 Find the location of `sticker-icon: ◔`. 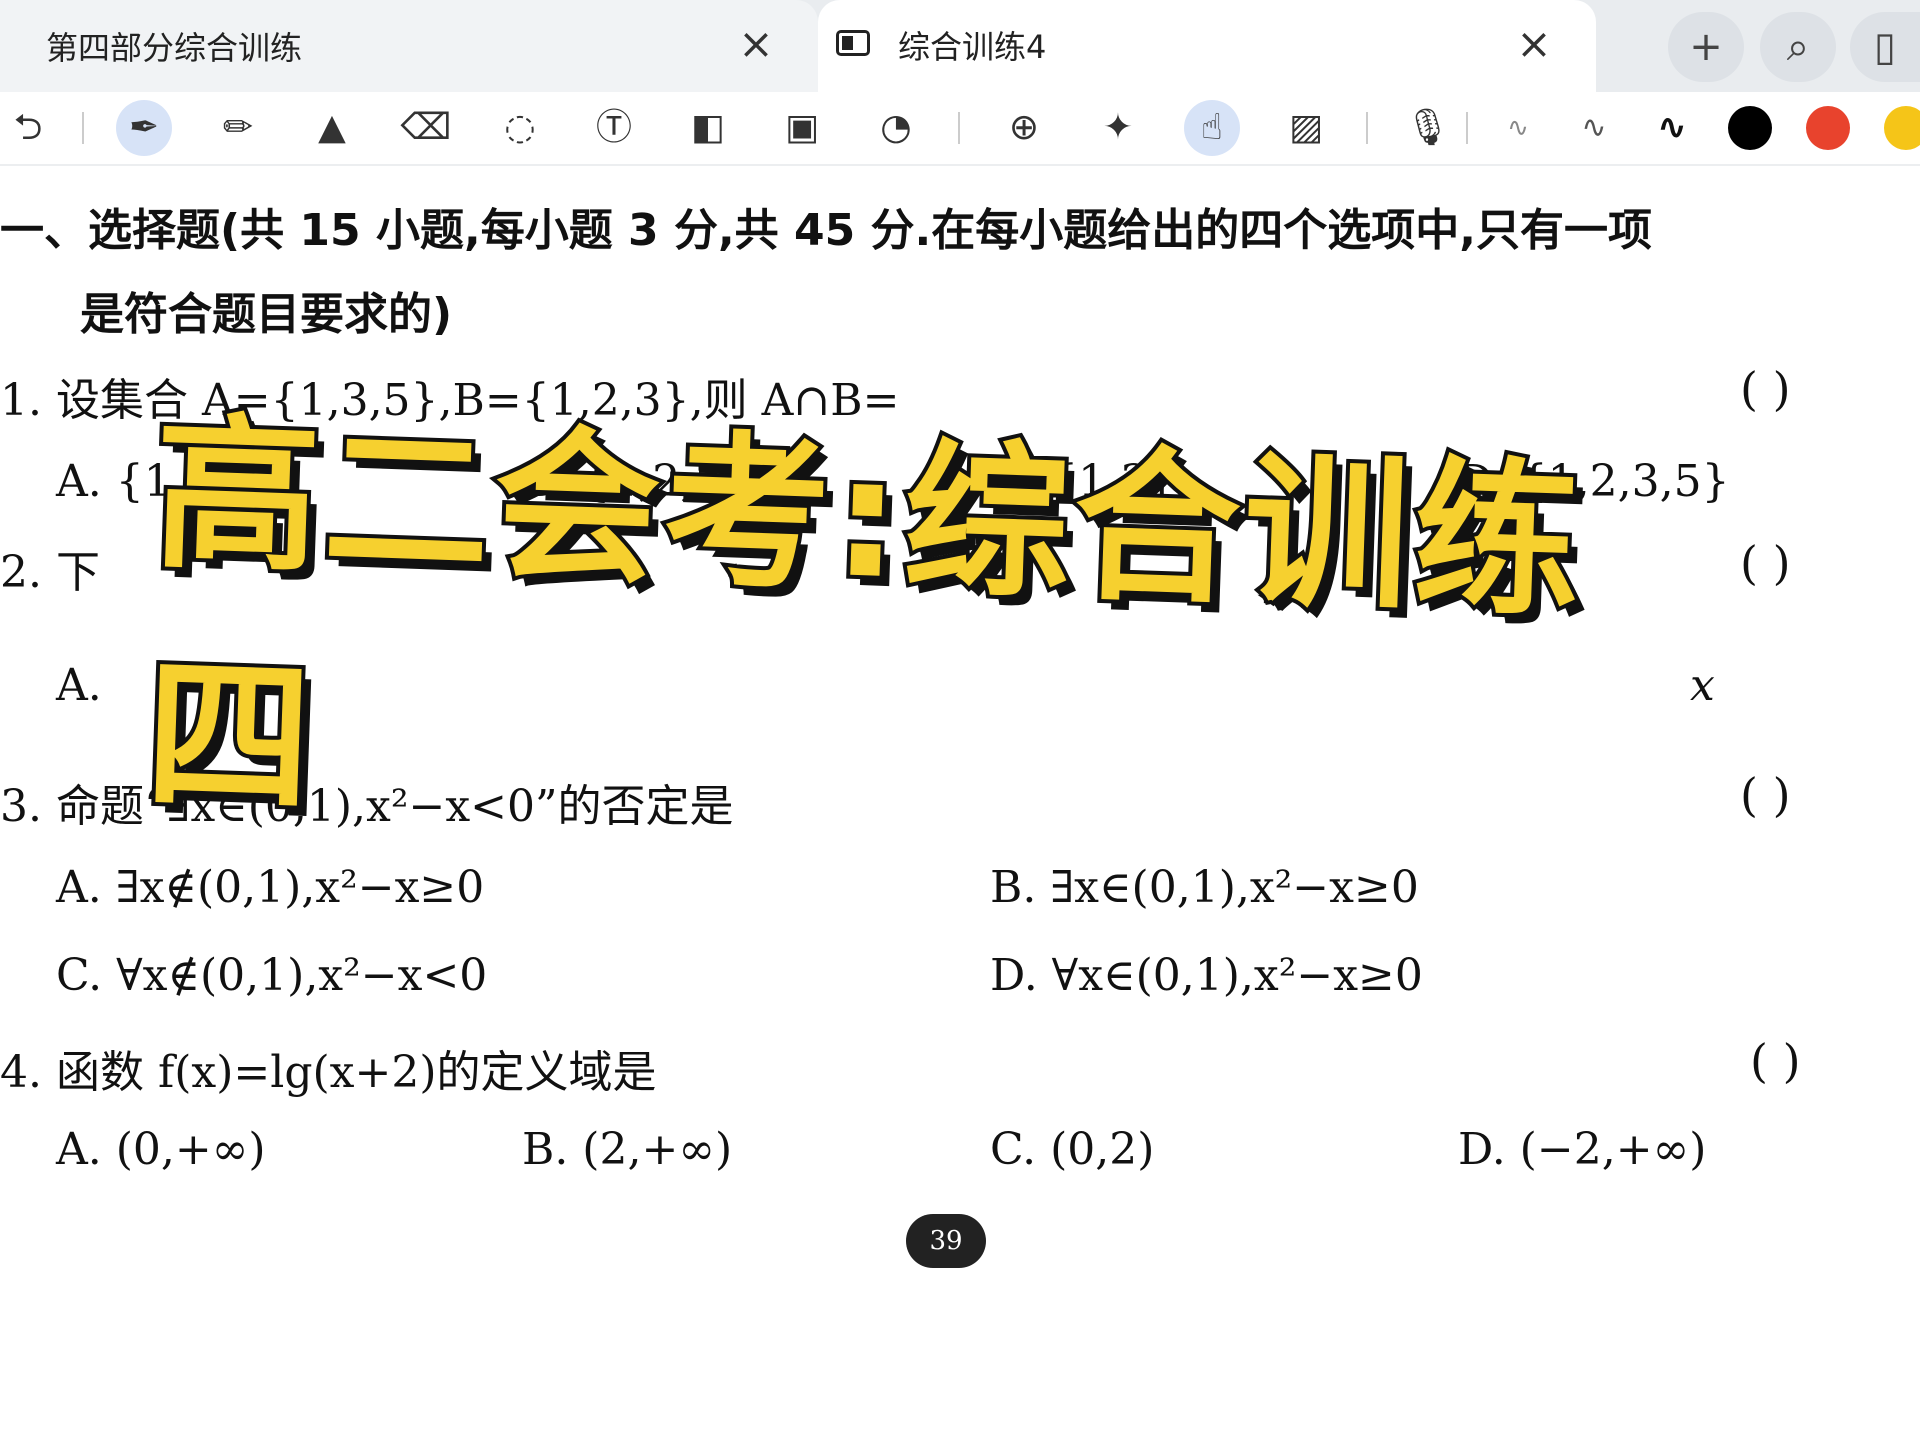

sticker-icon: ◔ is located at coordinates (896, 128).